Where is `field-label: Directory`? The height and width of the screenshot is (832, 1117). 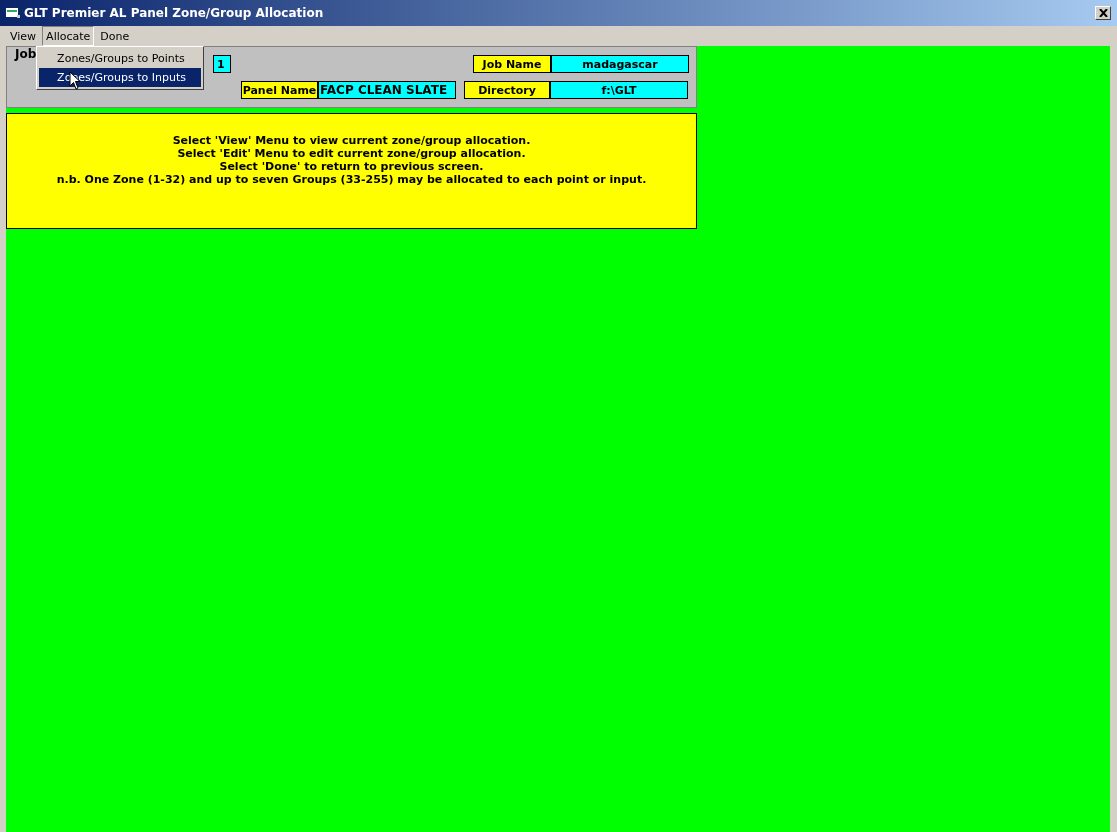
field-label: Directory is located at coordinates (507, 90).